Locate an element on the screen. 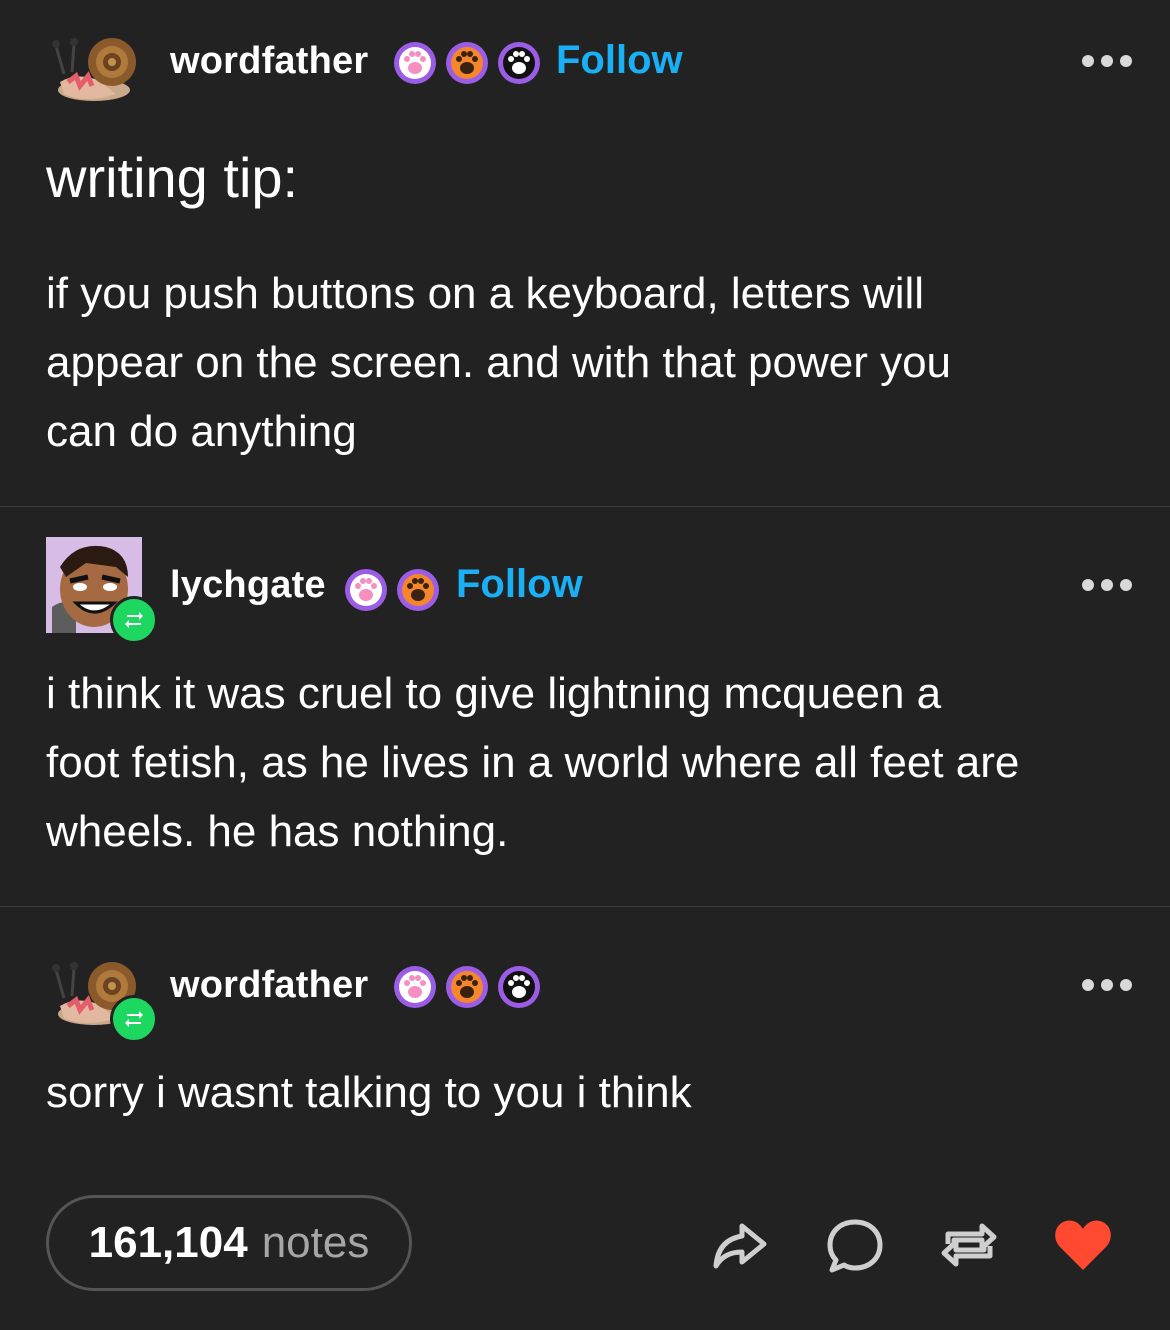  share-icon is located at coordinates (739, 1245).